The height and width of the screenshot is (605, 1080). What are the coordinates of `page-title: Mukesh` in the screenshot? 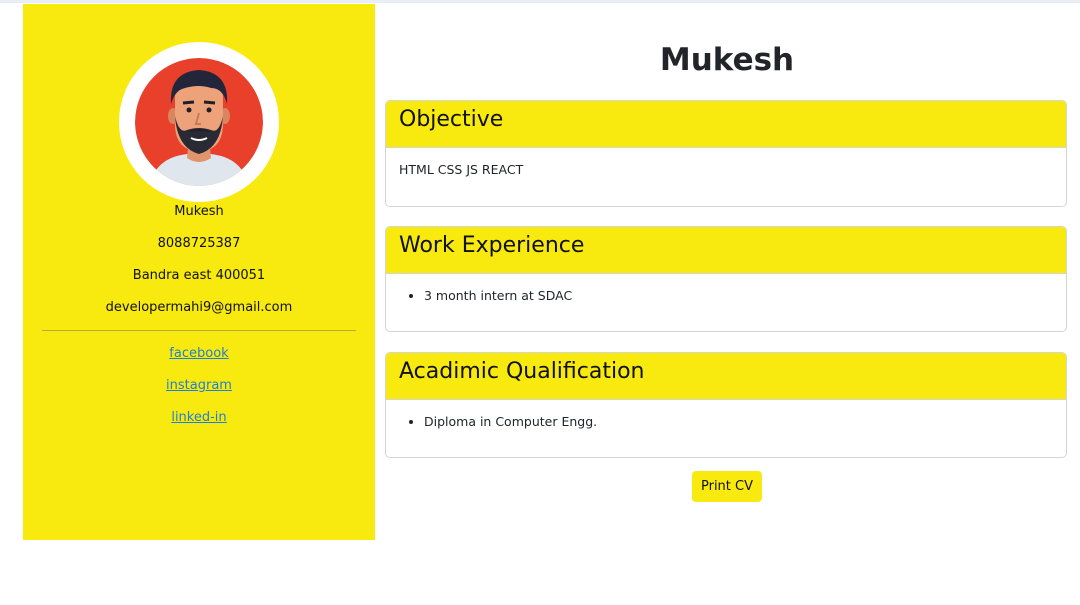 It's located at (727, 60).